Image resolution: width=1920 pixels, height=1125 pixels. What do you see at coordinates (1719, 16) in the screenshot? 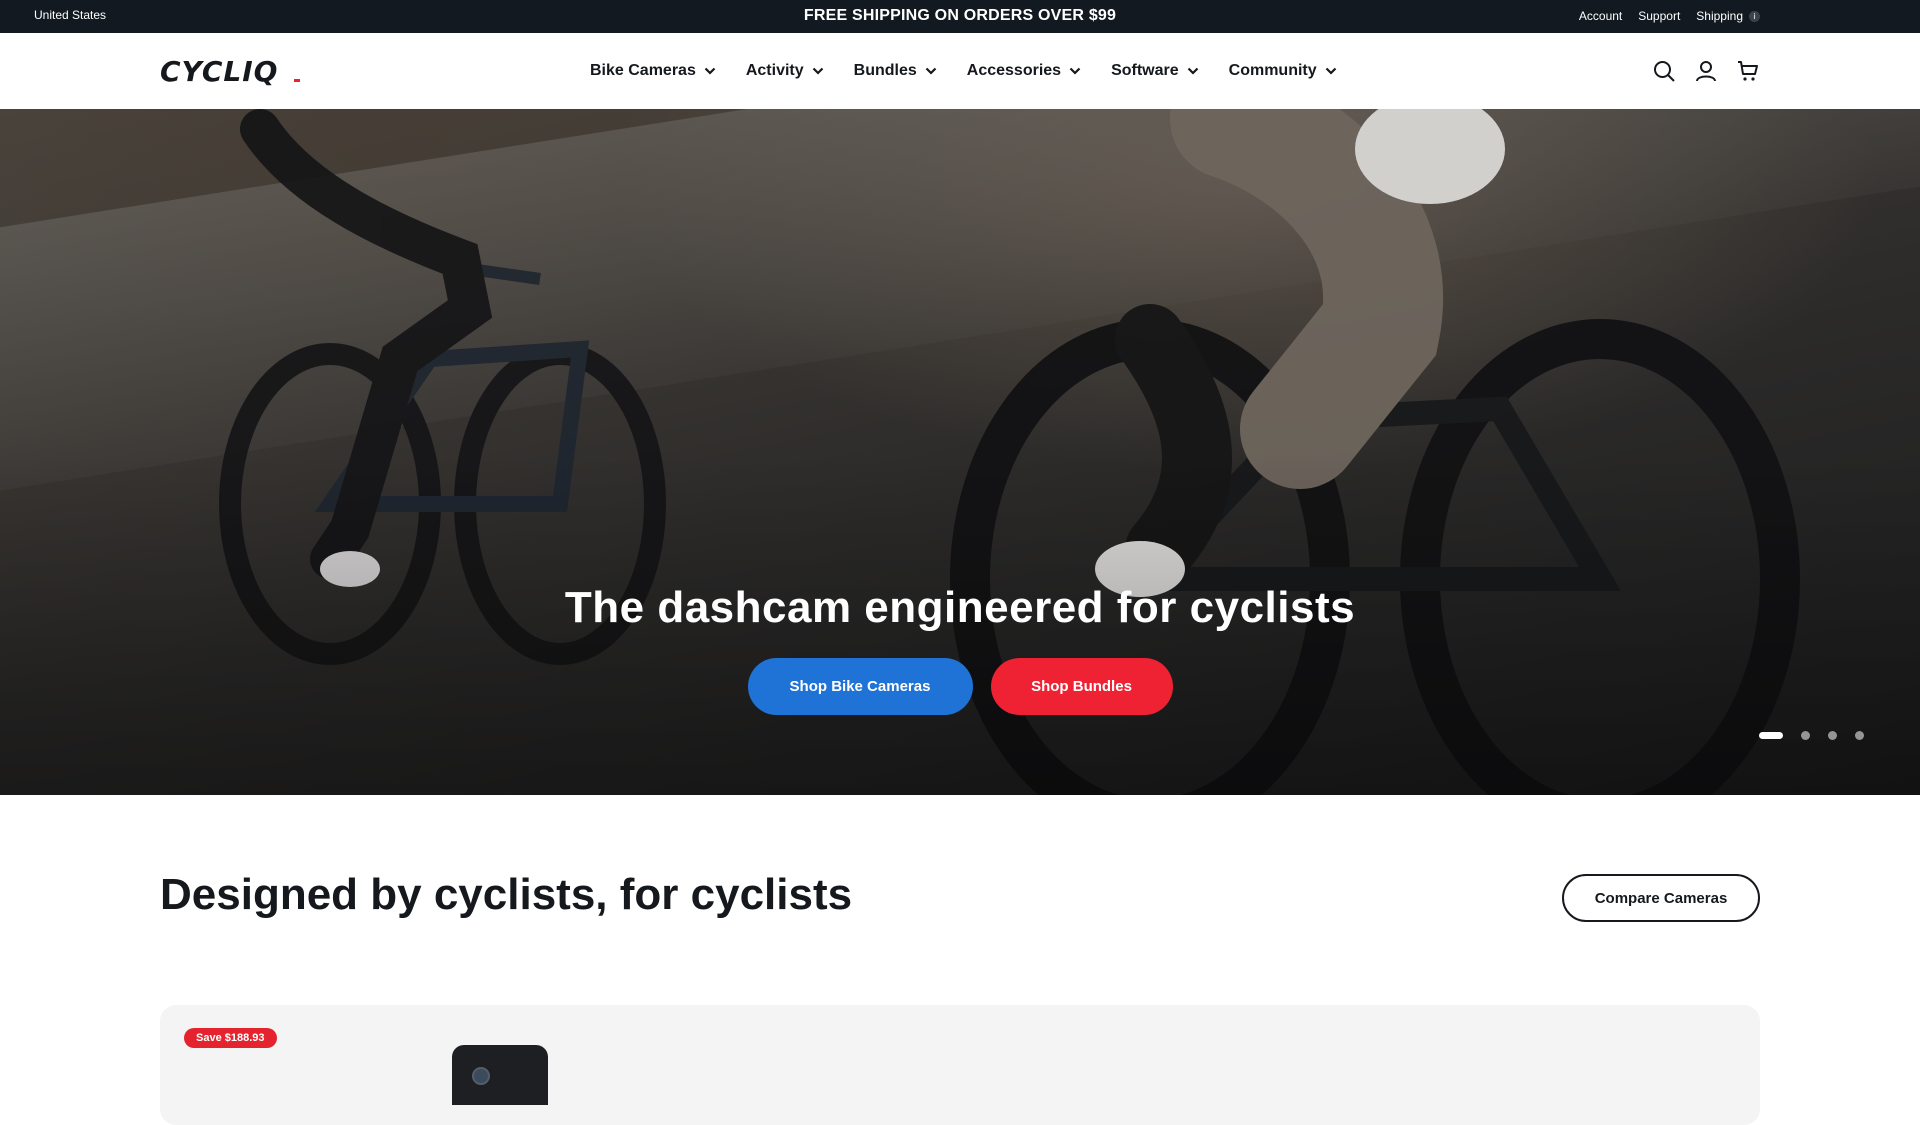
I see `shipping-link-label: Shipping` at bounding box center [1719, 16].